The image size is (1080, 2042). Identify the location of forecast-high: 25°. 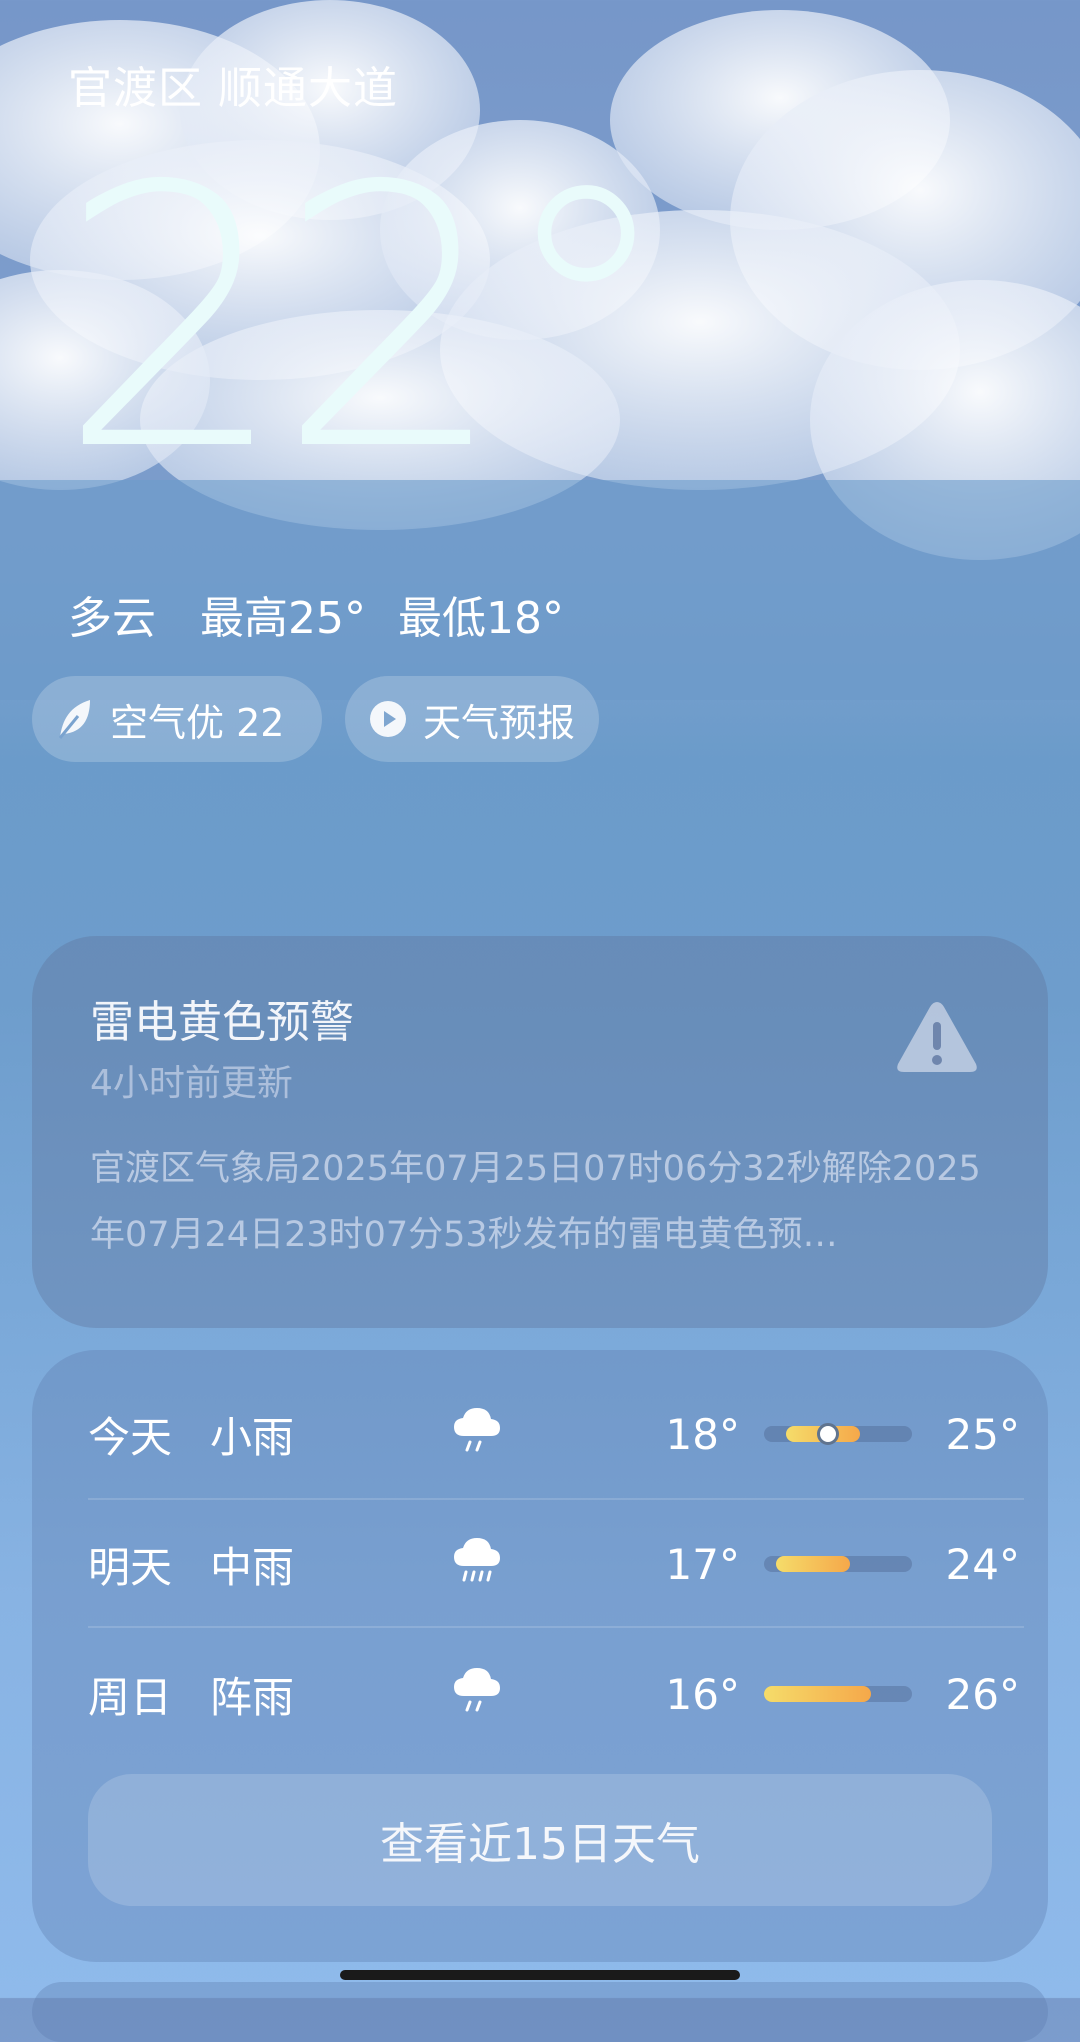
(982, 1434).